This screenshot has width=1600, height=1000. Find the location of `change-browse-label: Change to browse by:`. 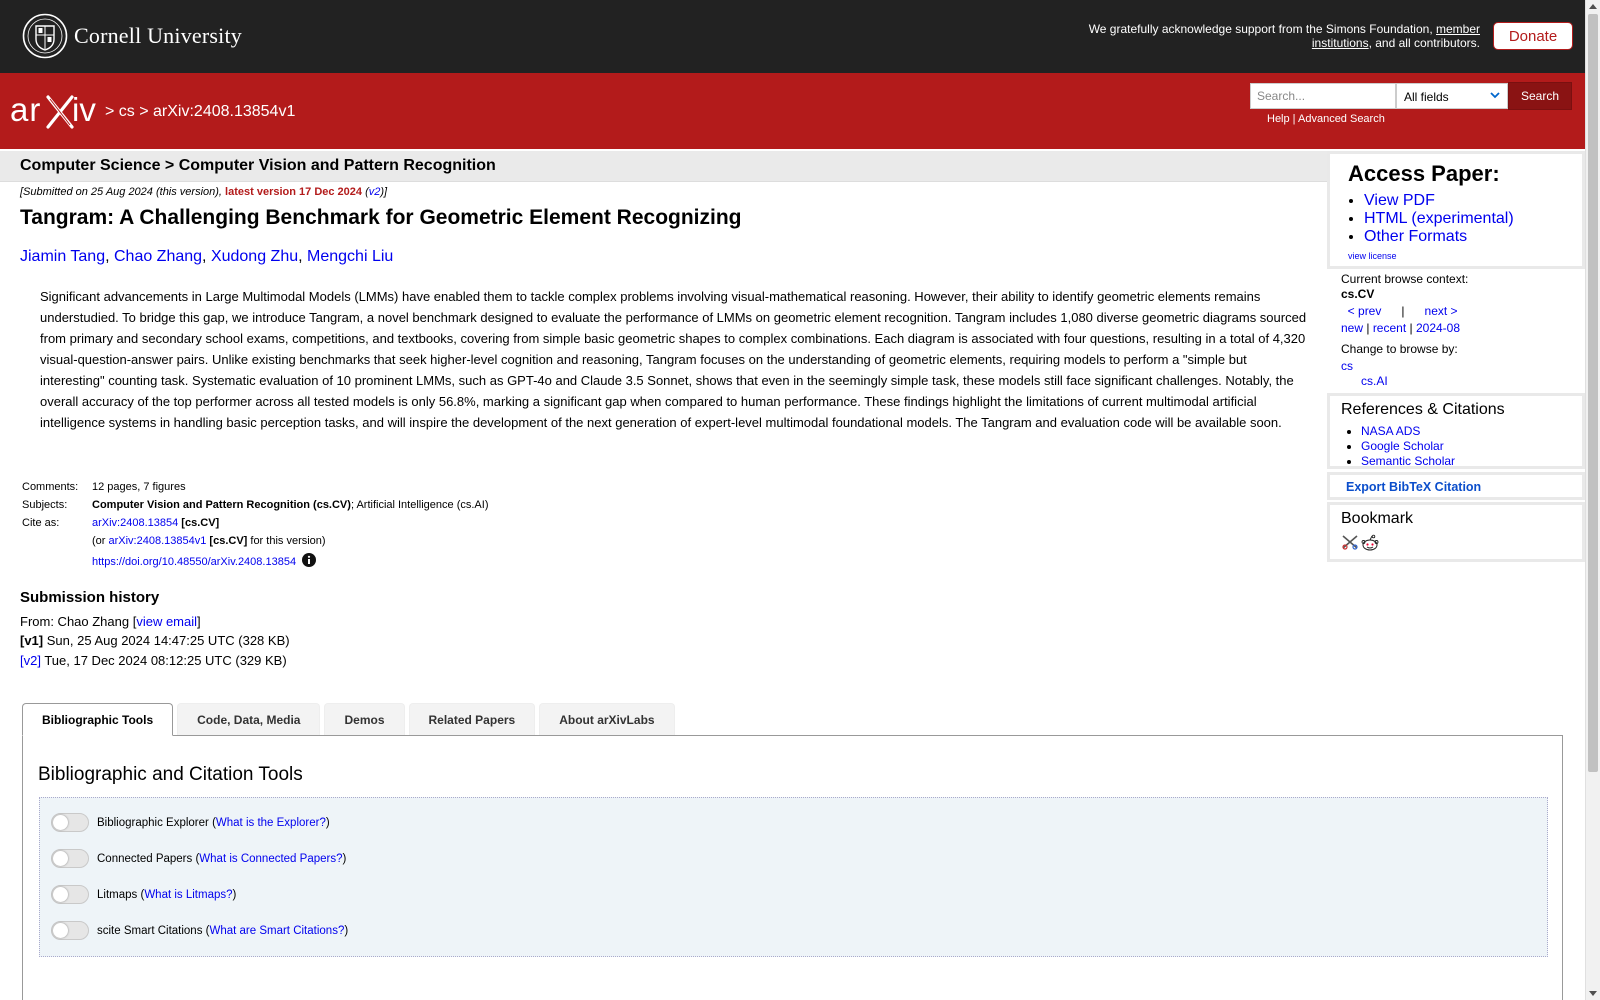

change-browse-label: Change to browse by: is located at coordinates (1399, 349).